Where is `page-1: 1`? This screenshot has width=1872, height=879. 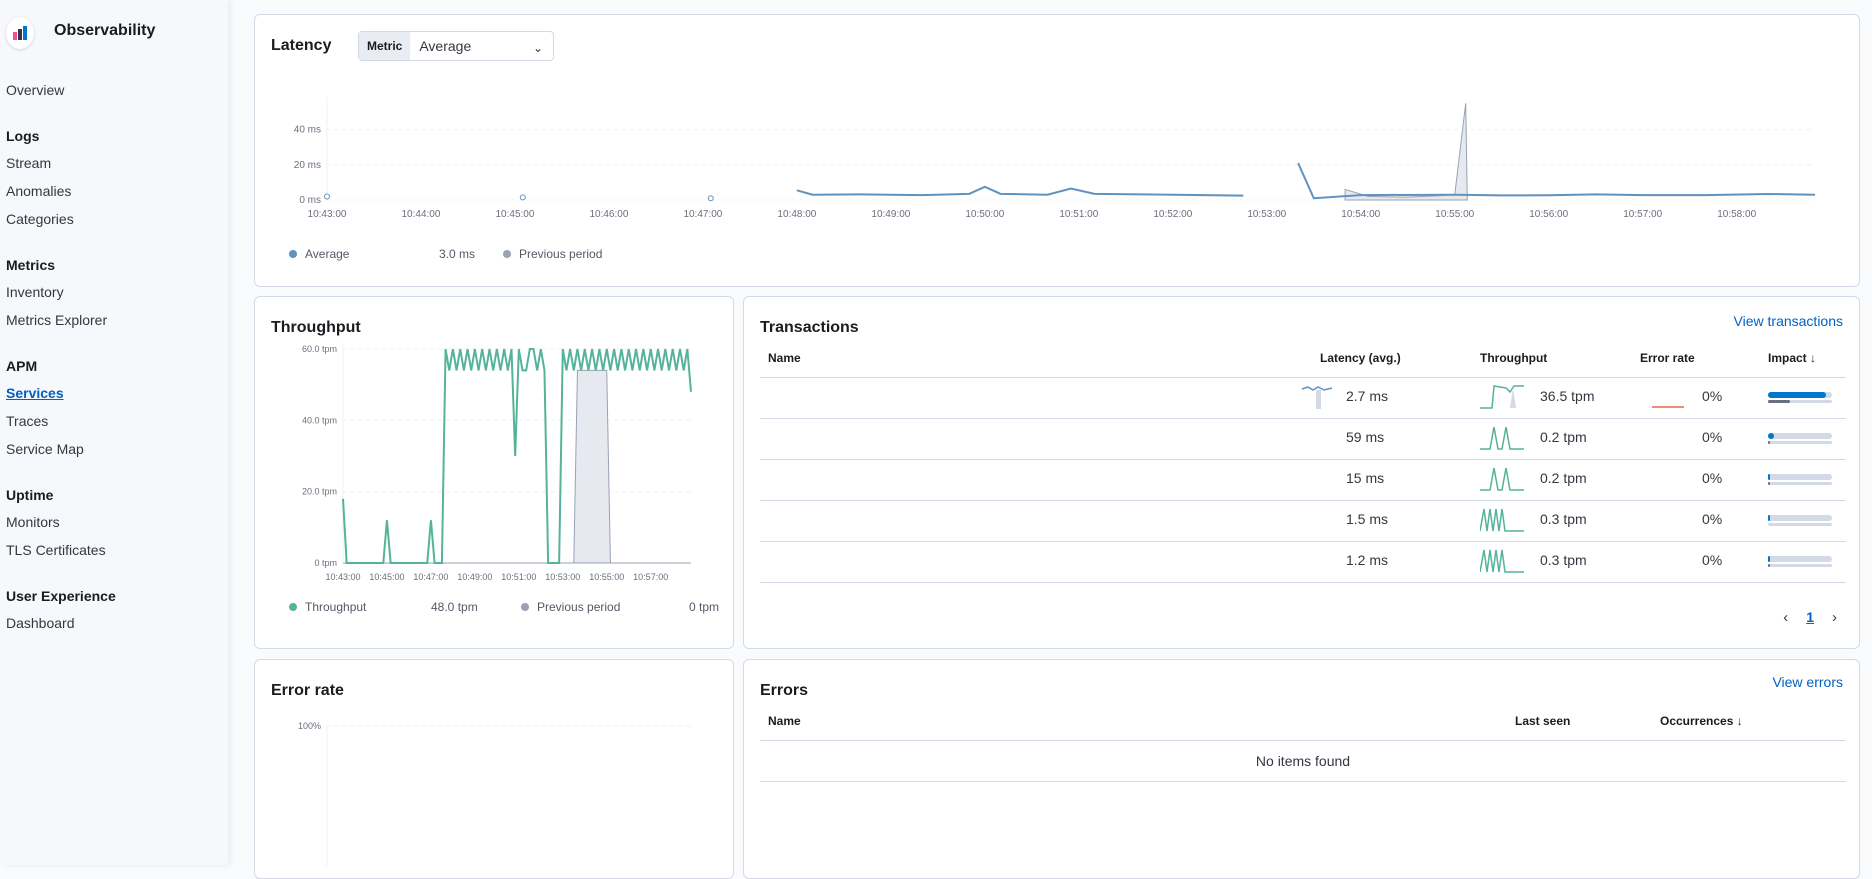 page-1: 1 is located at coordinates (1810, 617).